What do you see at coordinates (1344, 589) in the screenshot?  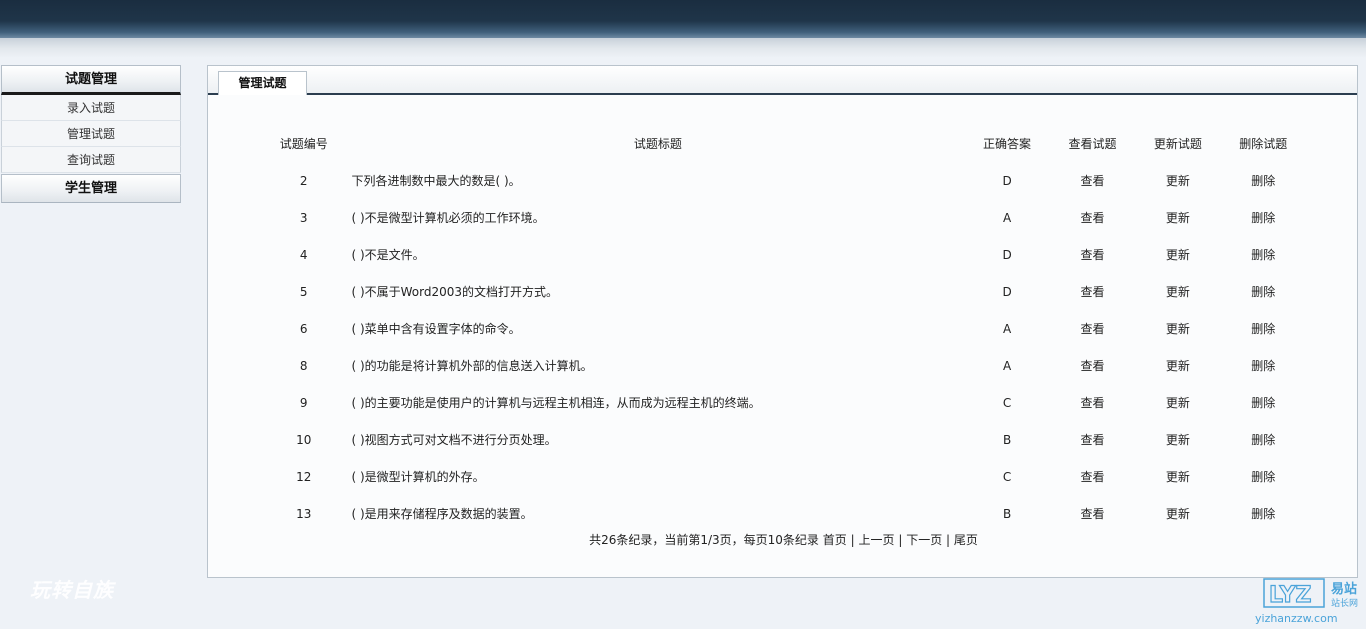 I see `watermark-brand: 易站` at bounding box center [1344, 589].